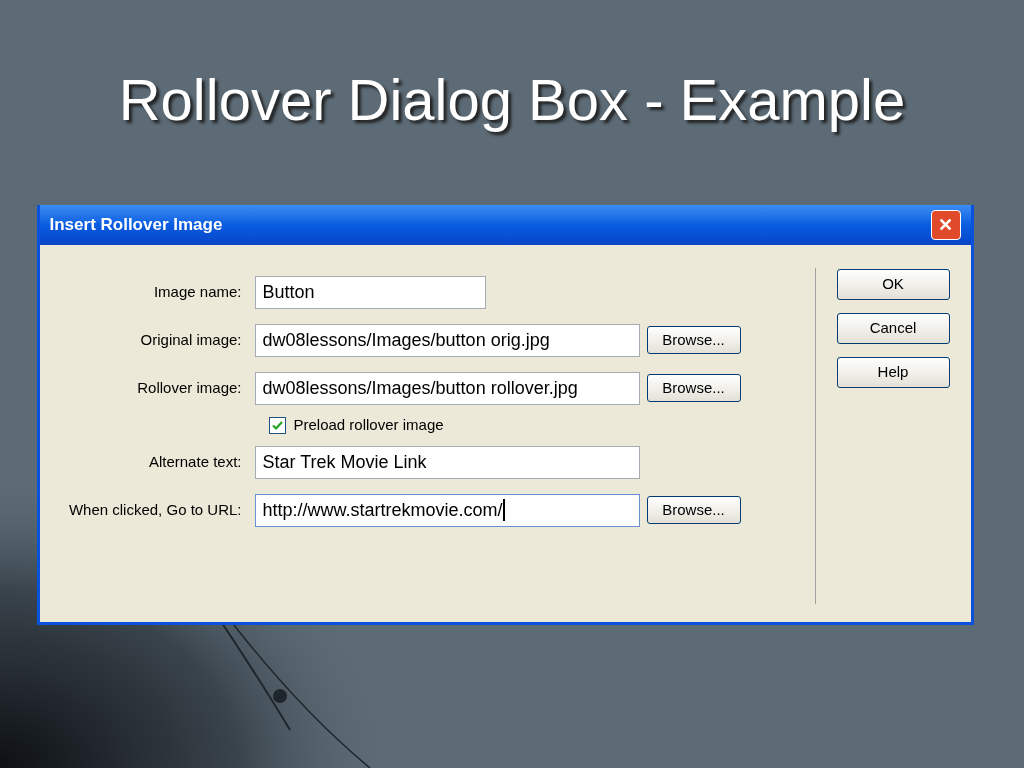  What do you see at coordinates (893, 372) in the screenshot?
I see `dialog-button: Help` at bounding box center [893, 372].